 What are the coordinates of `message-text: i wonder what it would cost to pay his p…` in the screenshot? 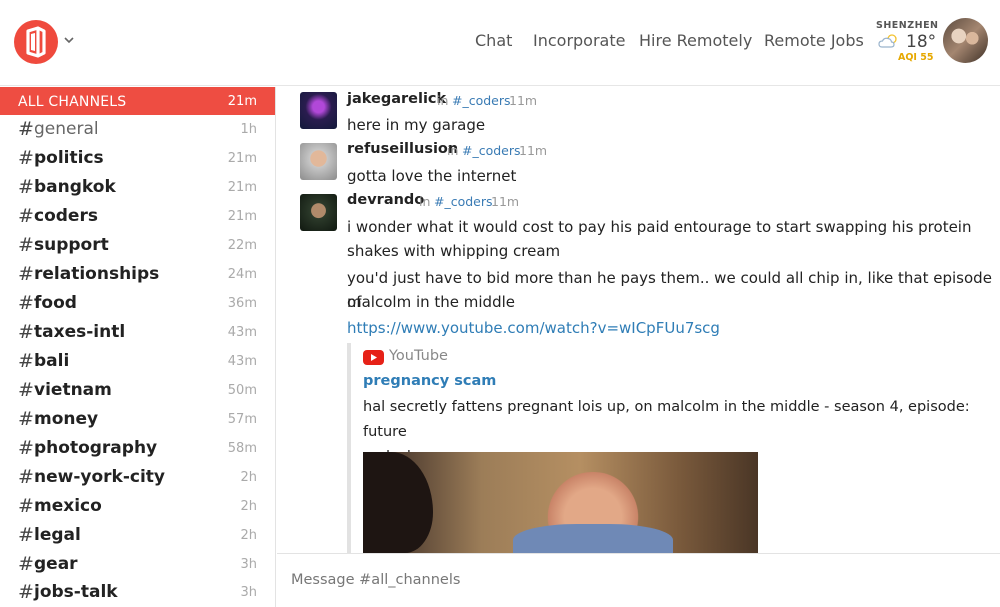 It's located at (659, 227).